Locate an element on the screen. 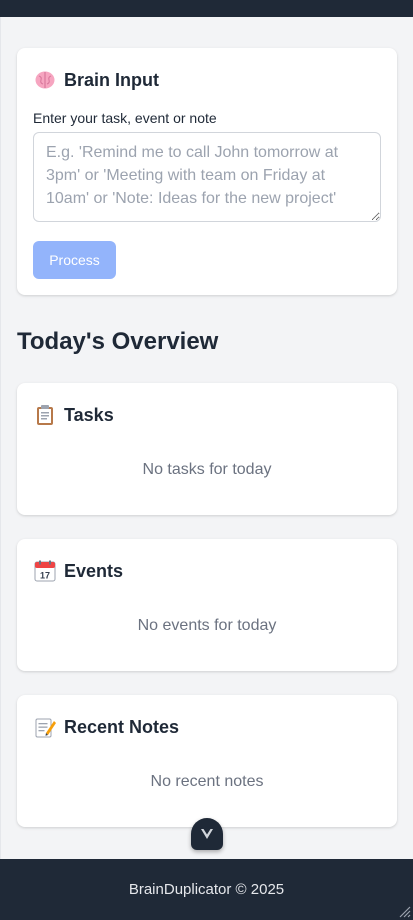 This screenshot has width=413, height=920. chevron-down-icon is located at coordinates (207, 834).